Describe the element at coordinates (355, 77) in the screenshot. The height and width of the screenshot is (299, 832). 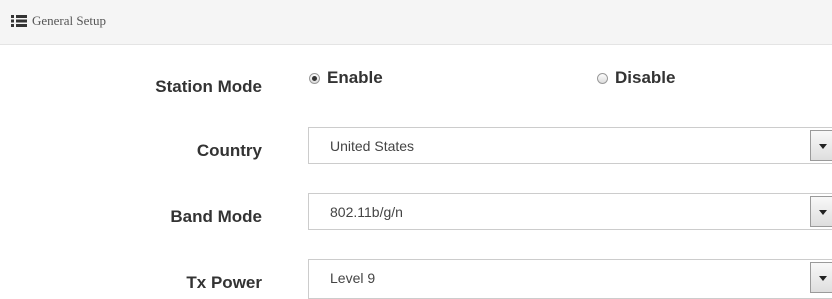
I see `enable-option-label: Enable` at that location.